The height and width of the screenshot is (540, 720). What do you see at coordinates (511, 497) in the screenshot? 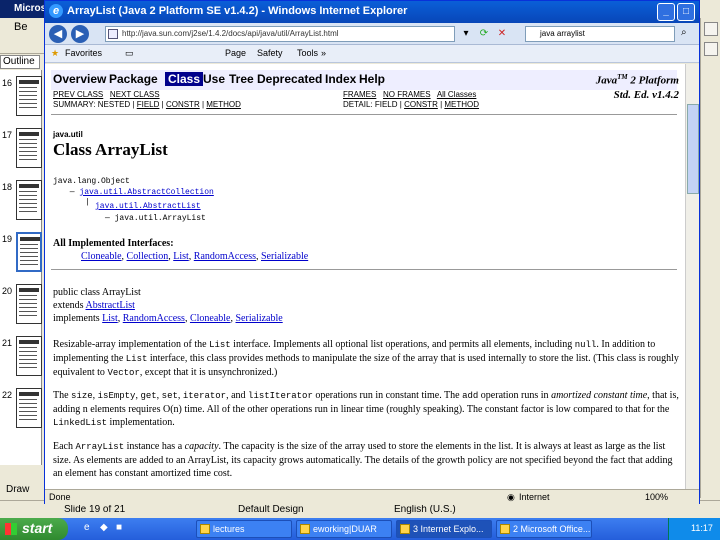
I see `globe-icon: ◉` at bounding box center [511, 497].